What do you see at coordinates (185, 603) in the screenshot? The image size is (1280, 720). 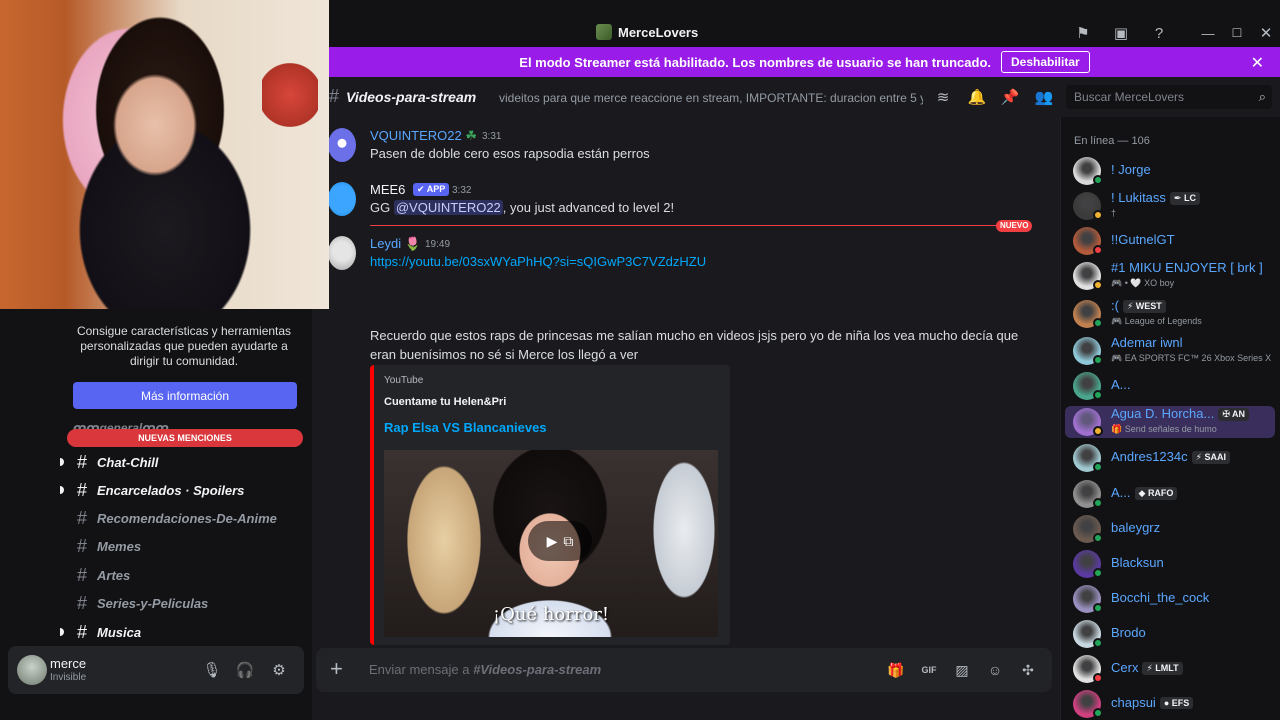 I see `channel-item: # Series-y-Peliculas` at bounding box center [185, 603].